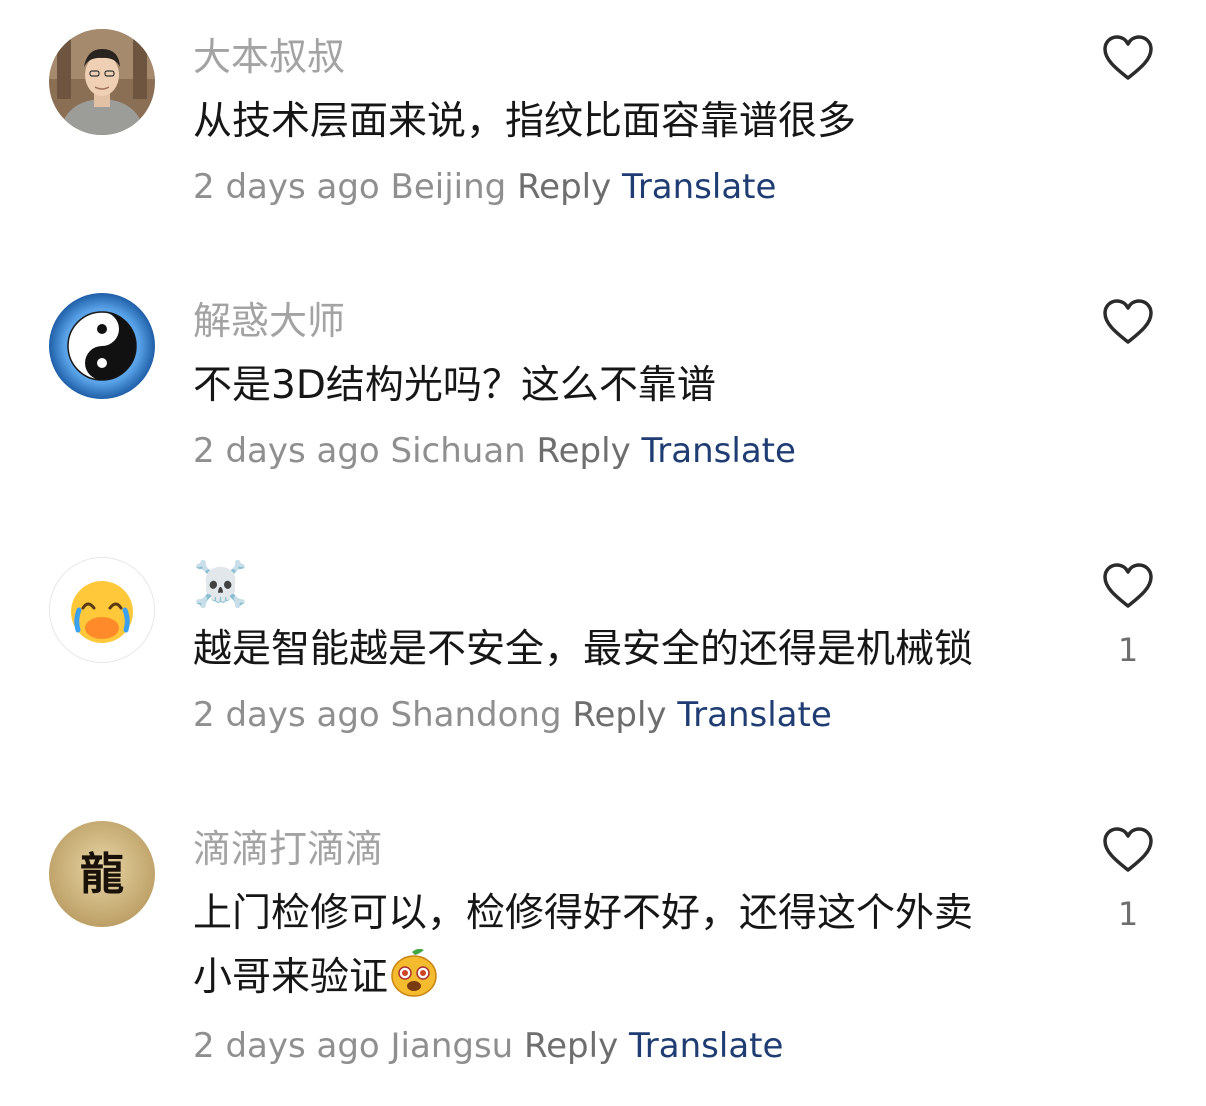 The height and width of the screenshot is (1106, 1206). I want to click on username: 大本叔叔, so click(269, 57).